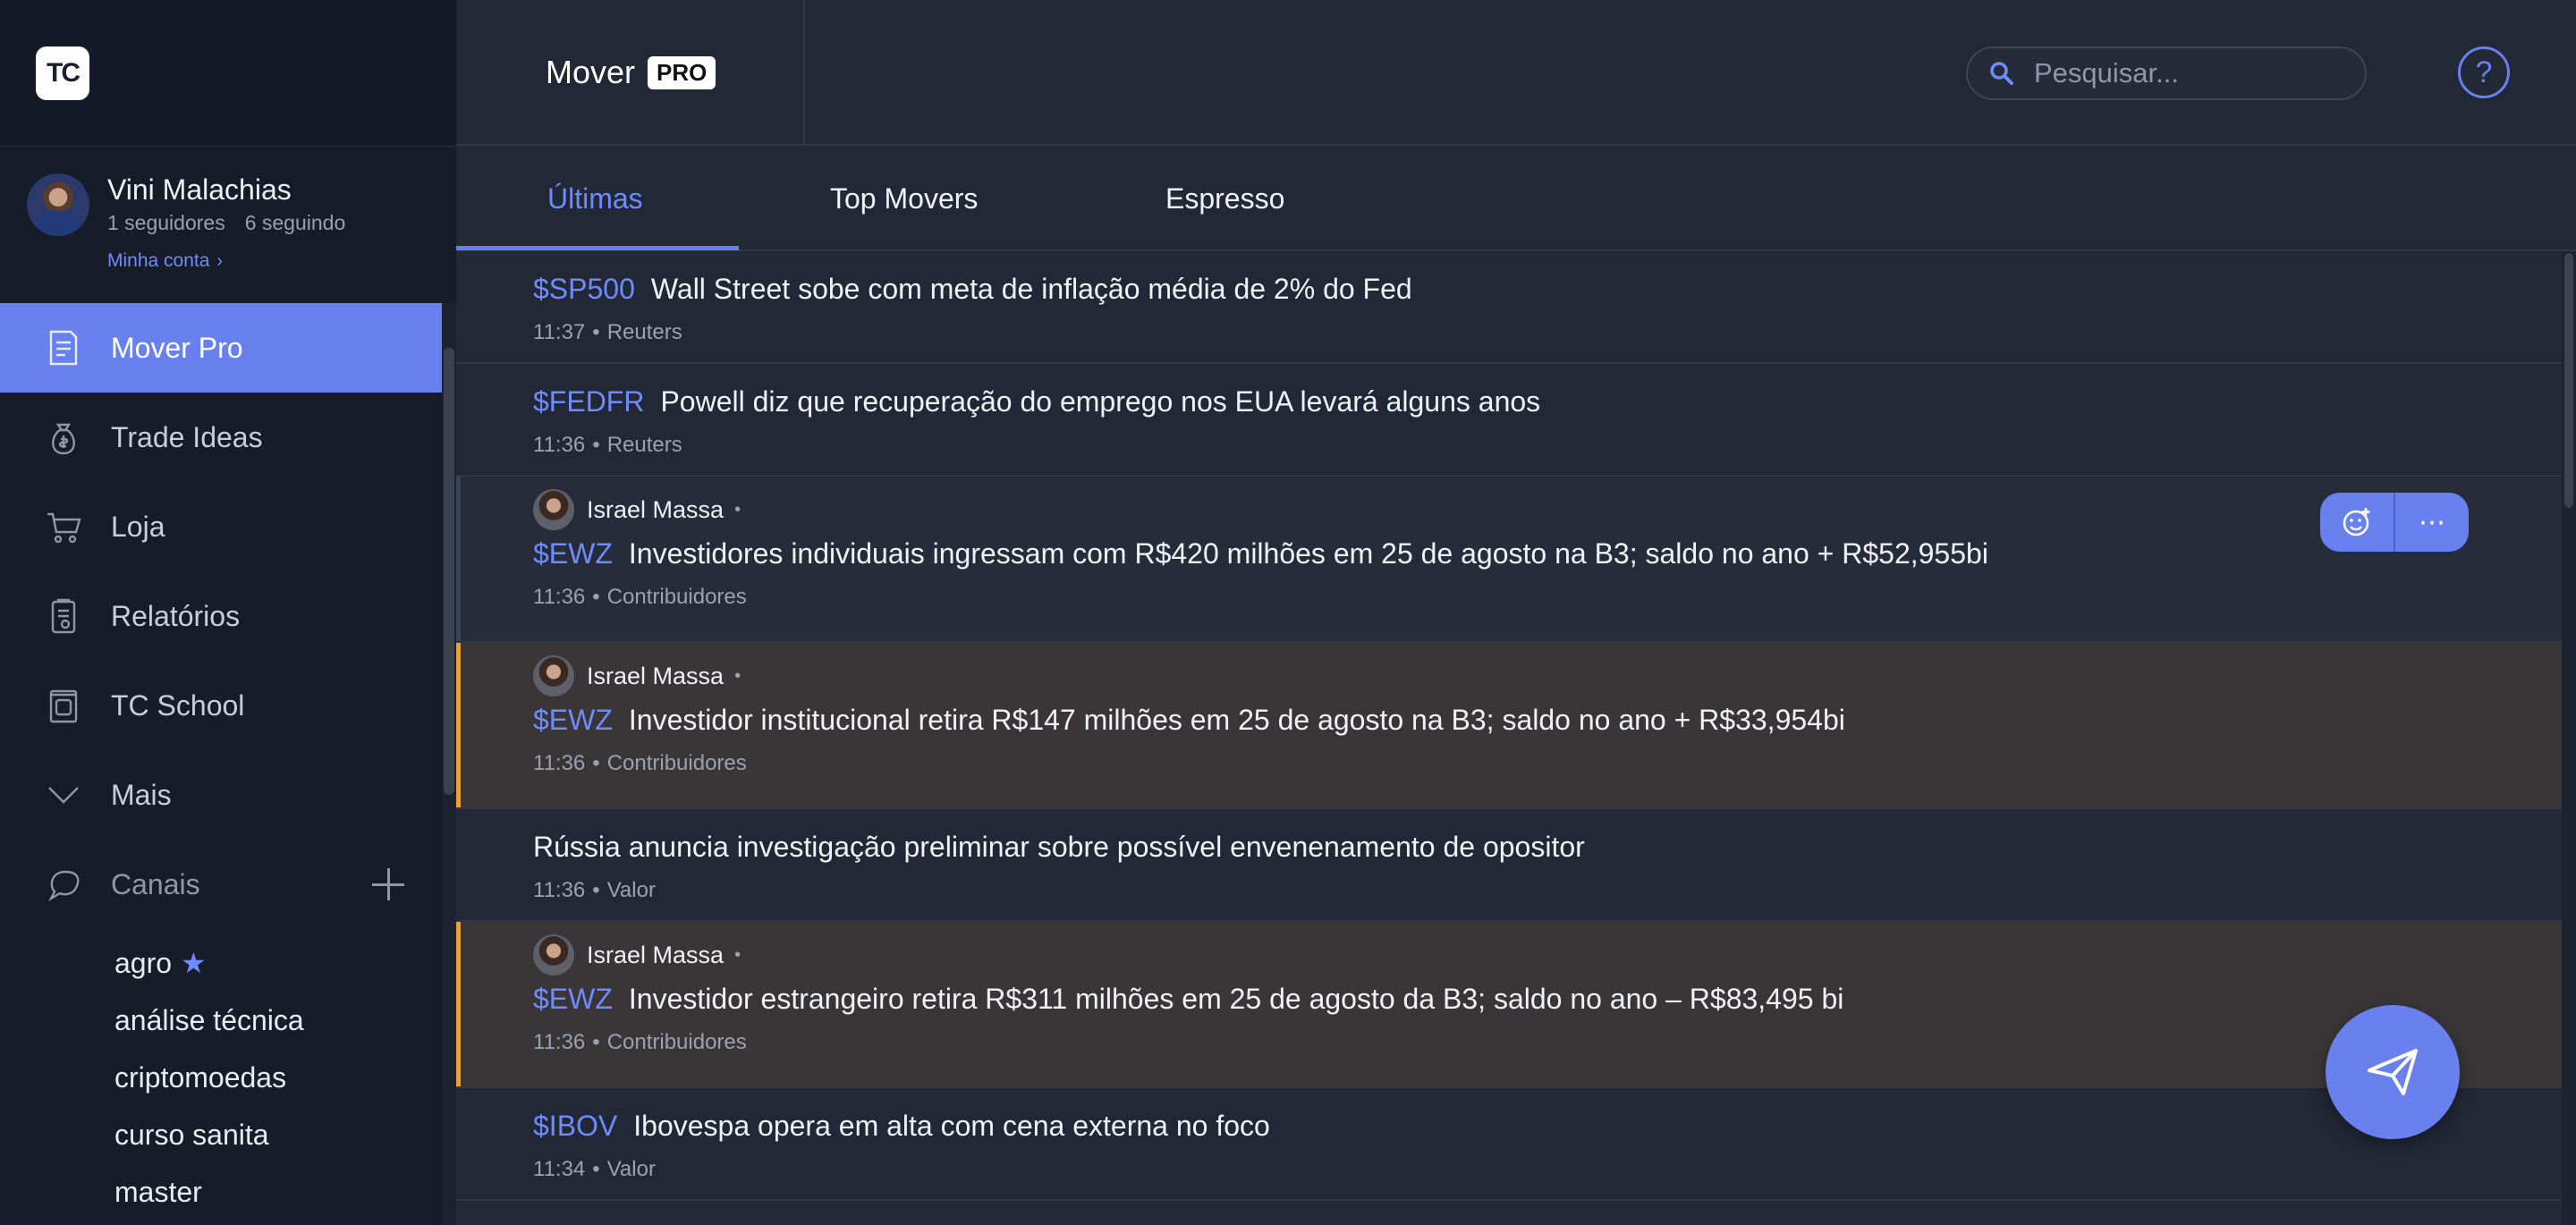 This screenshot has width=2576, height=1225. What do you see at coordinates (221, 884) in the screenshot?
I see `channels-header: Canais` at bounding box center [221, 884].